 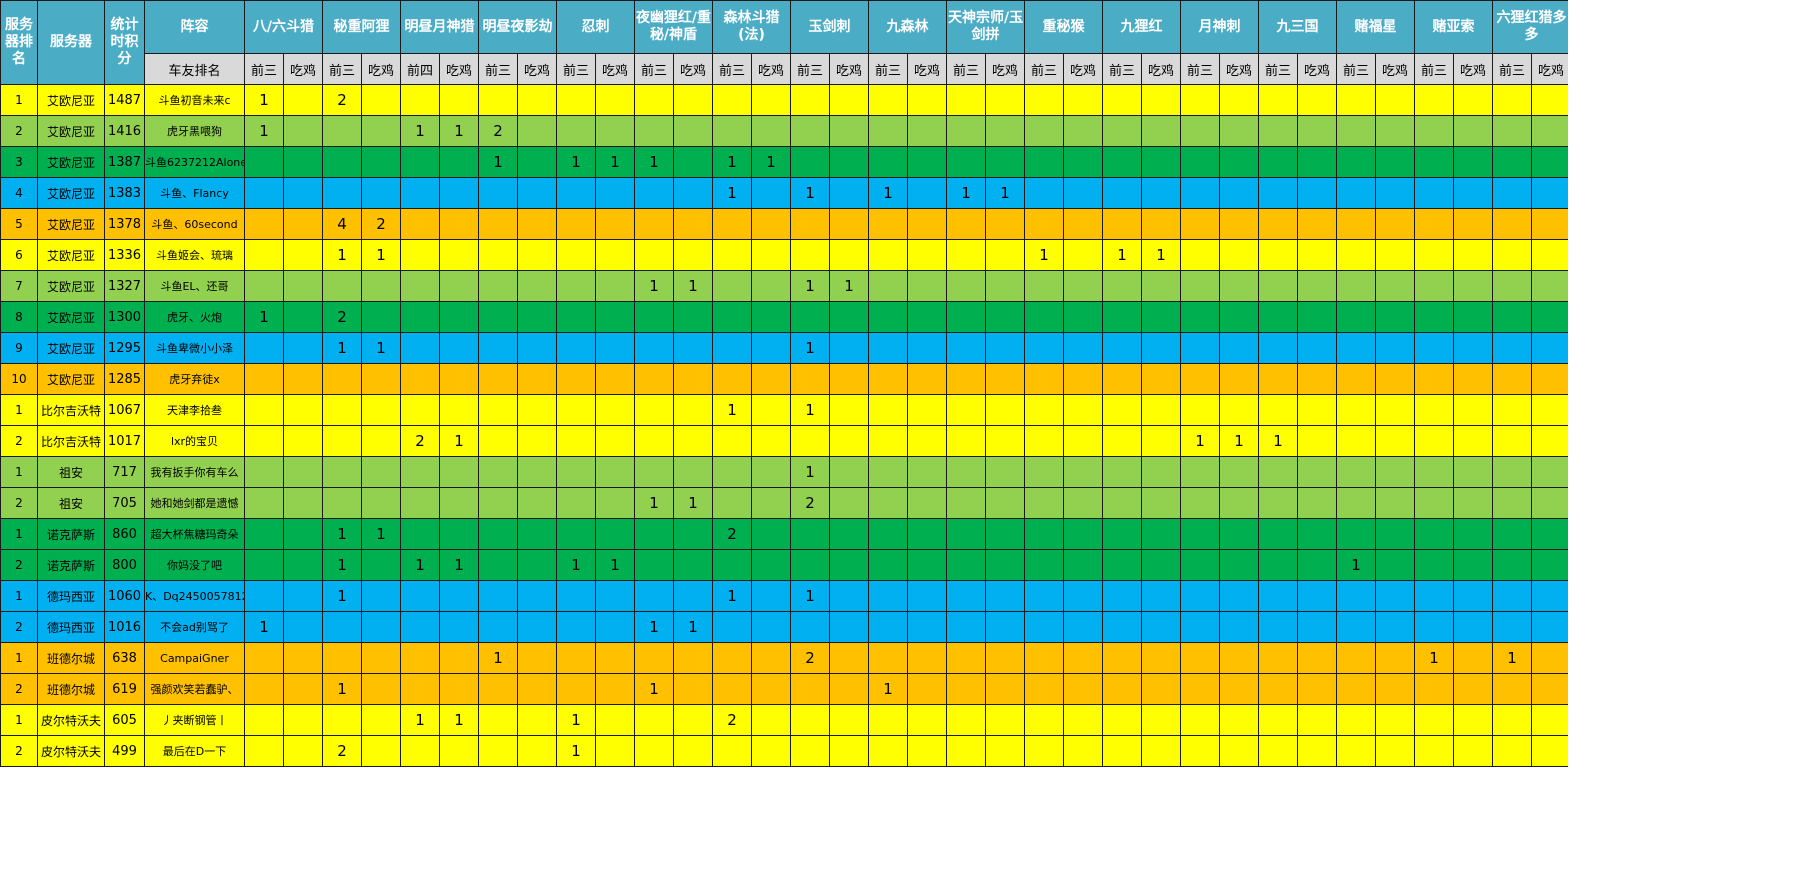 What do you see at coordinates (124, 472) in the screenshot?
I see `points-cell: 717` at bounding box center [124, 472].